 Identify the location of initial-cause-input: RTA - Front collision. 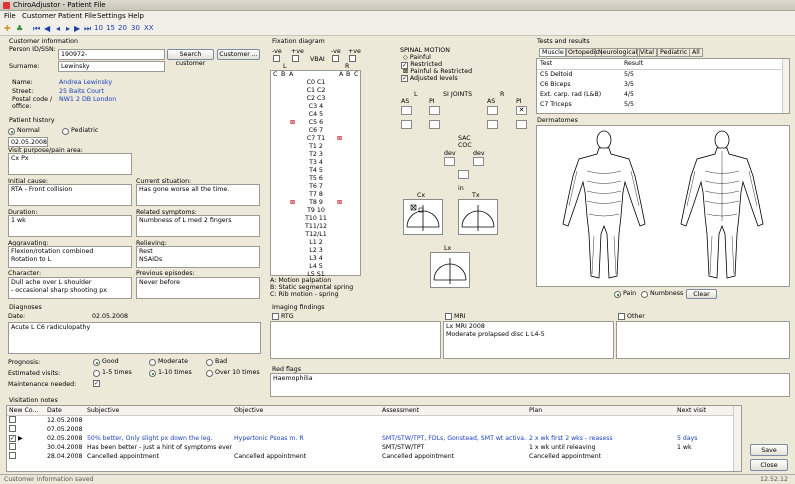
(70, 195).